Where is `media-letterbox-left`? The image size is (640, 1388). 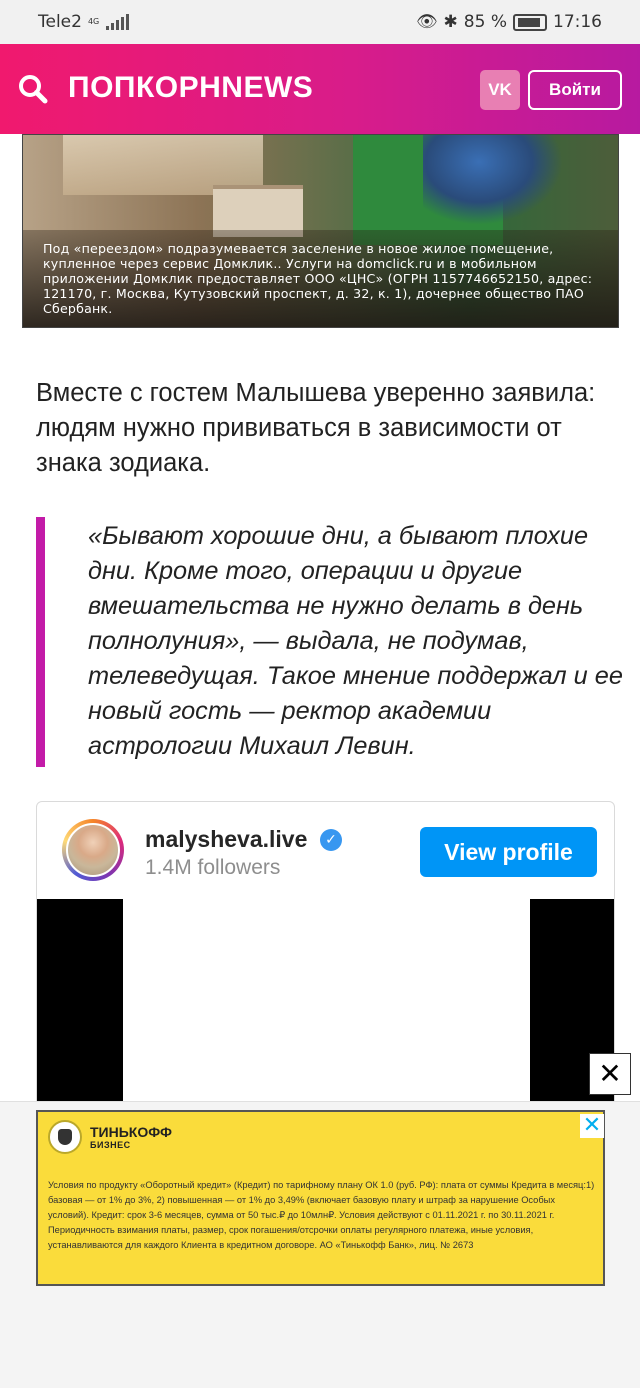
media-letterbox-left is located at coordinates (80, 1004).